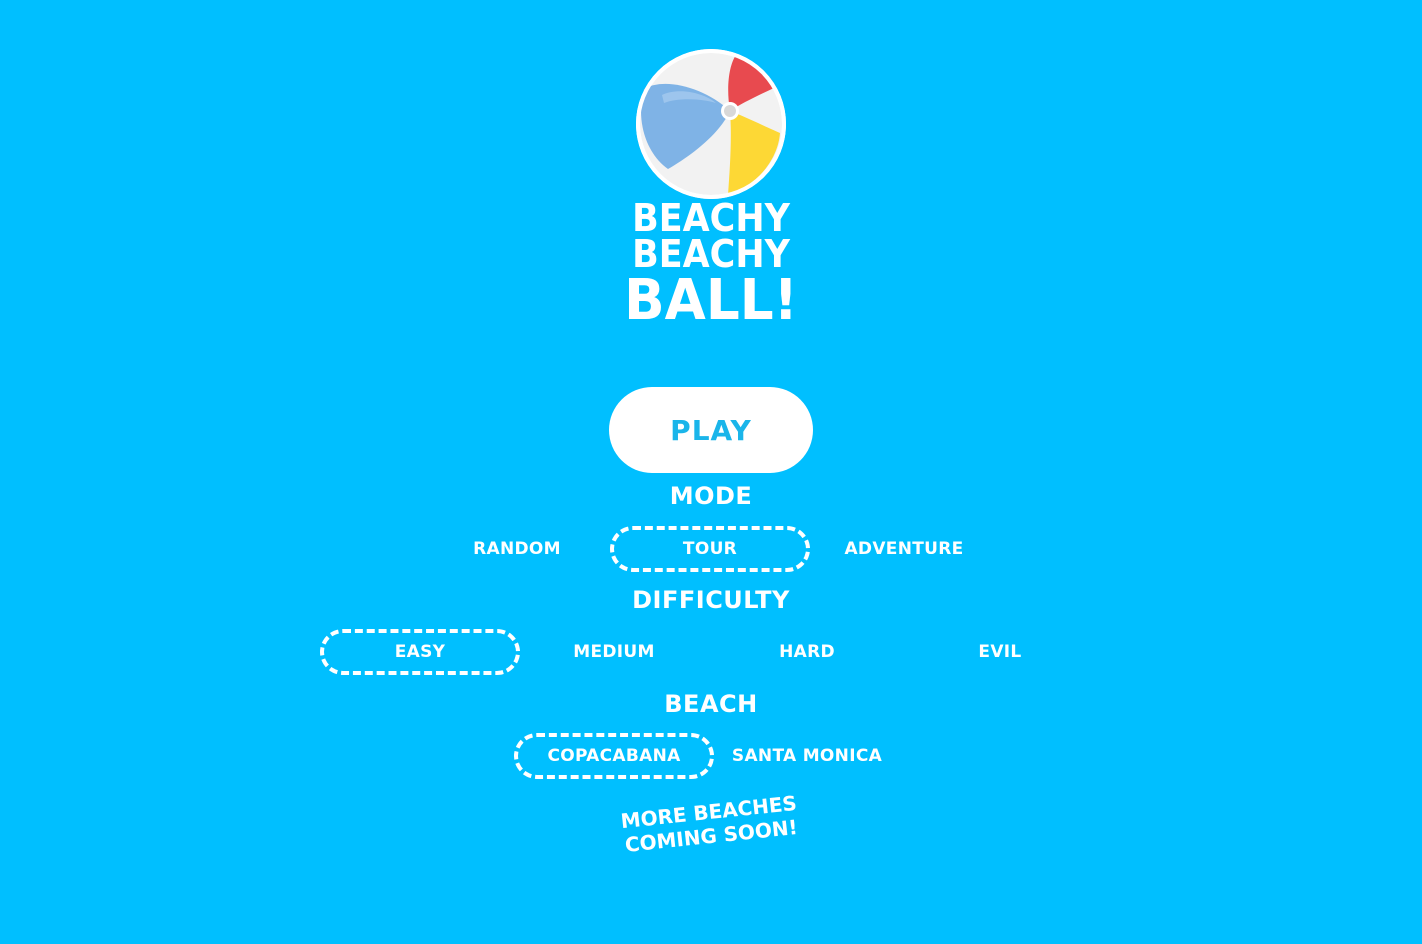 This screenshot has width=1422, height=944. I want to click on mode-option-random: RANDOM, so click(517, 549).